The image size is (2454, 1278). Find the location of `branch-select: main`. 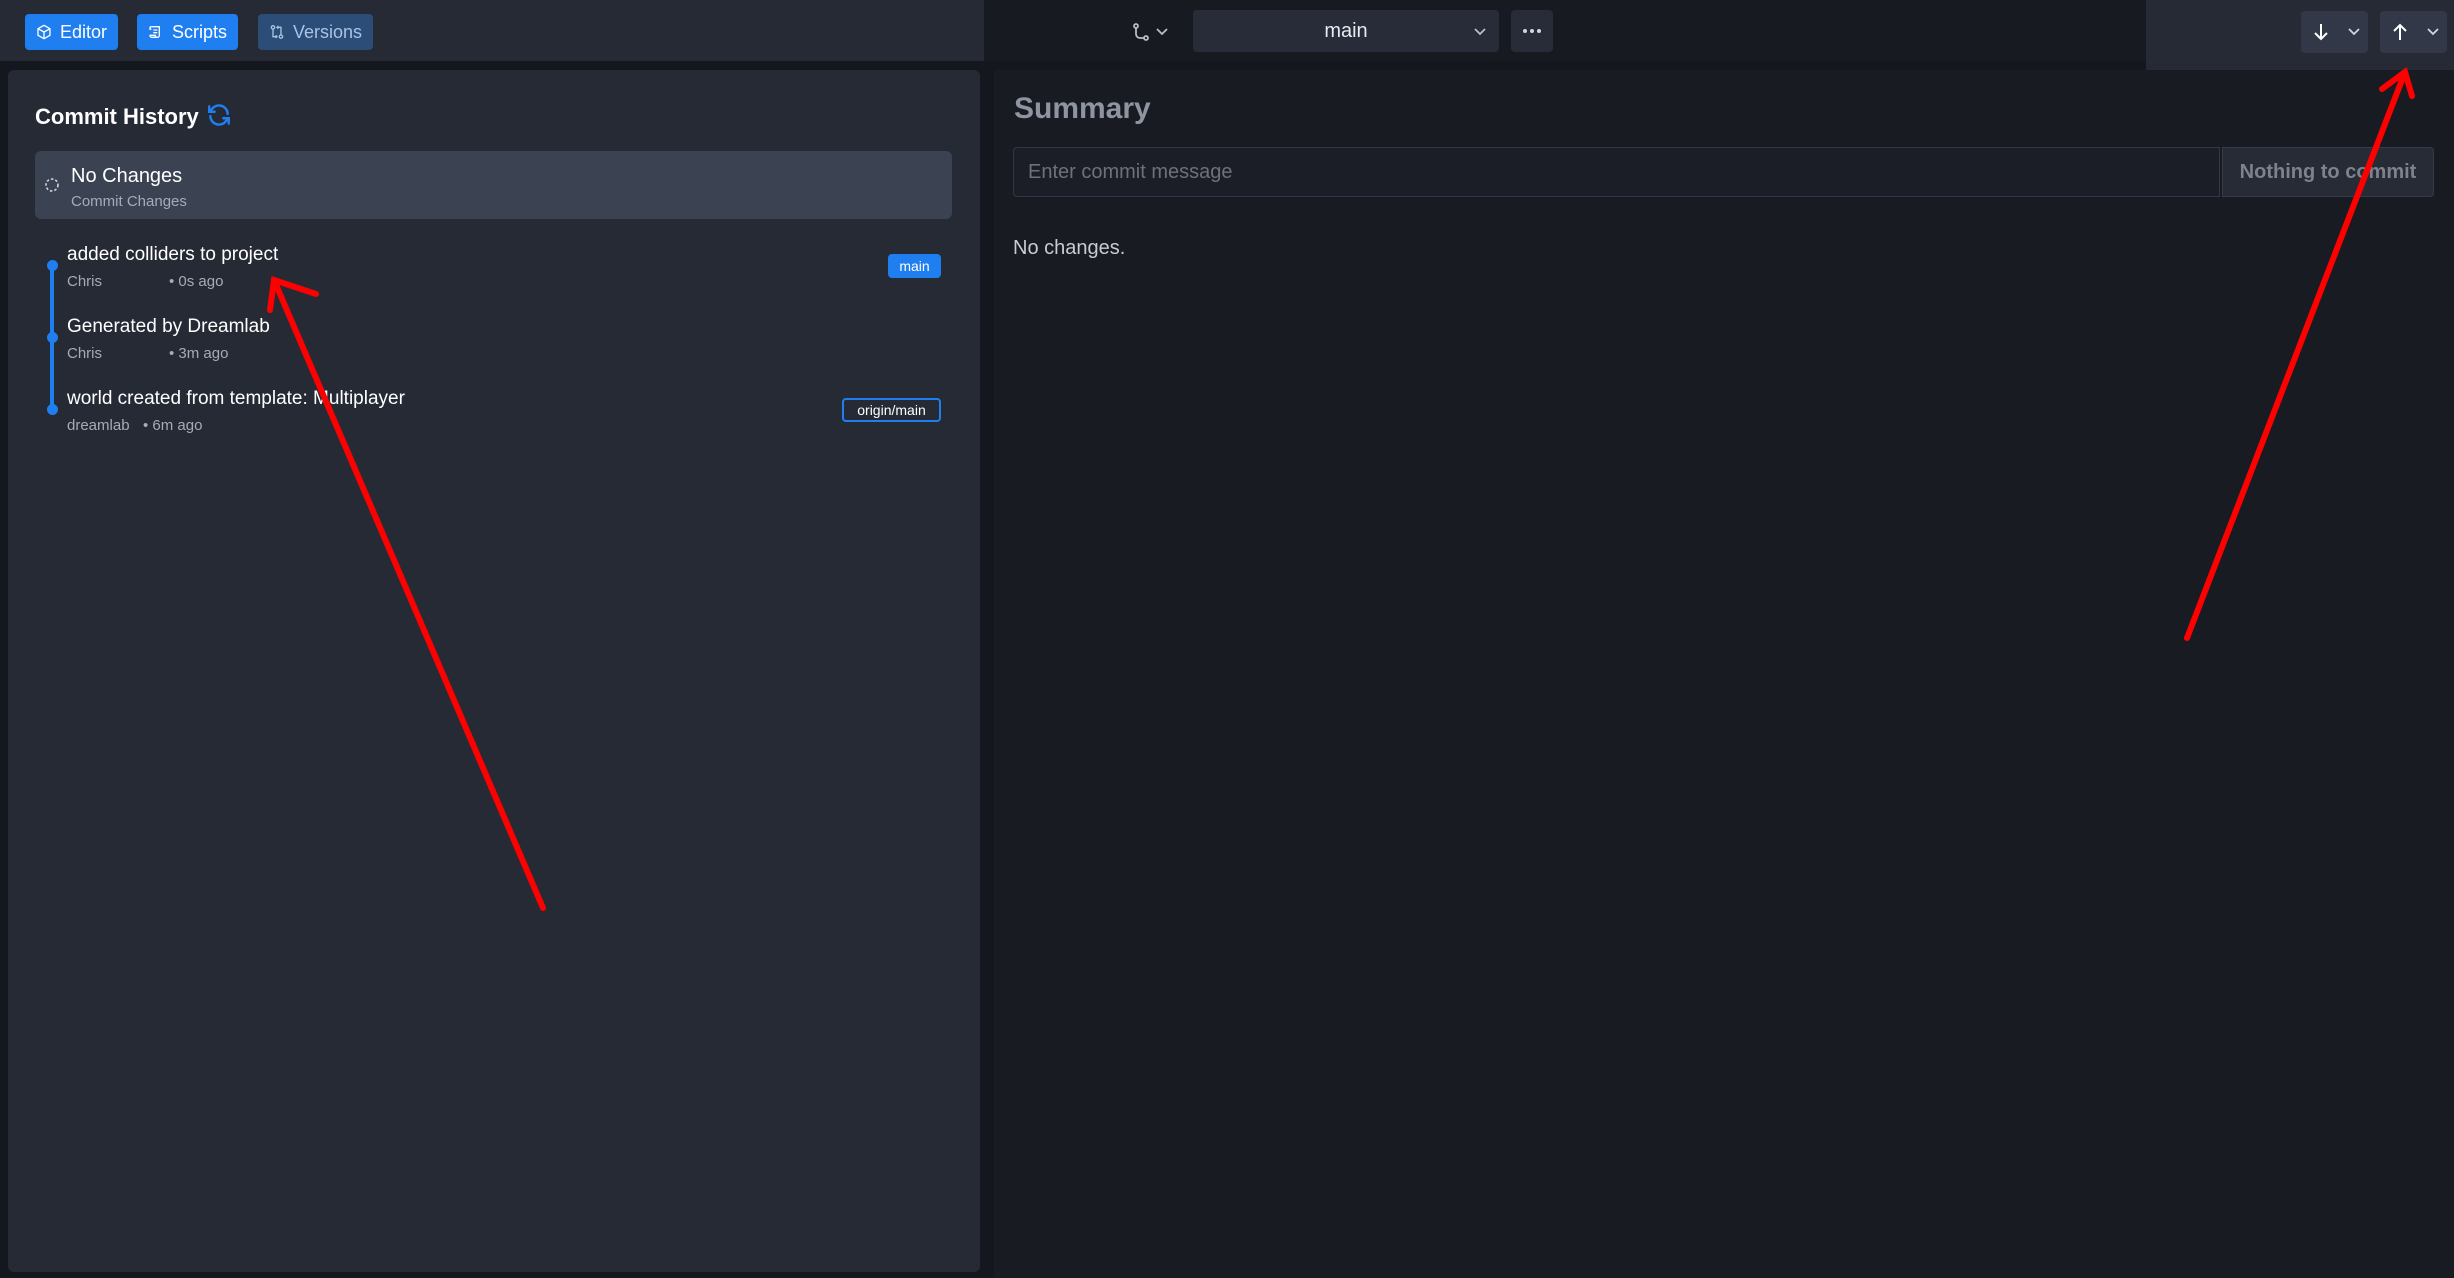

branch-select: main is located at coordinates (1346, 31).